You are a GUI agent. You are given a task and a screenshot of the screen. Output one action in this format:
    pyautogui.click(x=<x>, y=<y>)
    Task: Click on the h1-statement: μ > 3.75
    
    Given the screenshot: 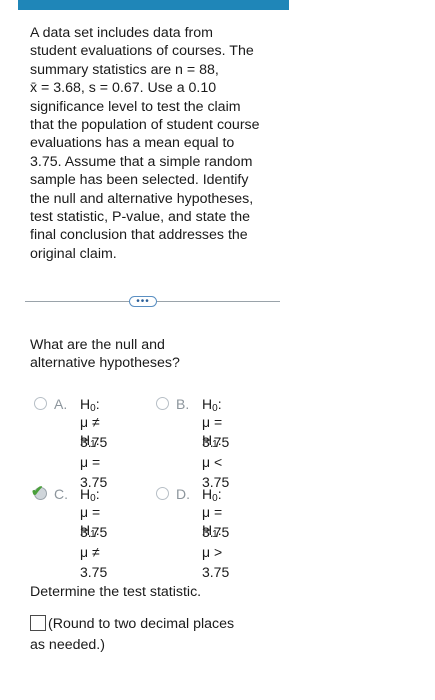 What is the action you would take?
    pyautogui.click(x=216, y=562)
    